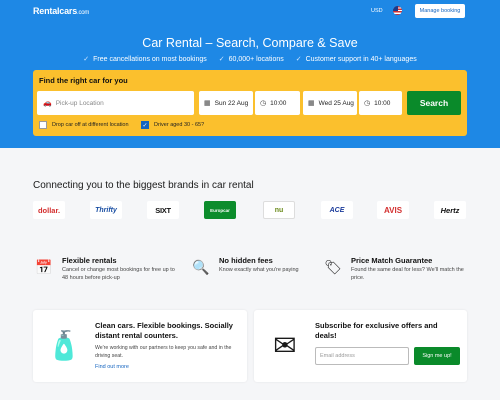  What do you see at coordinates (450, 210) in the screenshot?
I see `brand-logo-hertz: Hertz` at bounding box center [450, 210].